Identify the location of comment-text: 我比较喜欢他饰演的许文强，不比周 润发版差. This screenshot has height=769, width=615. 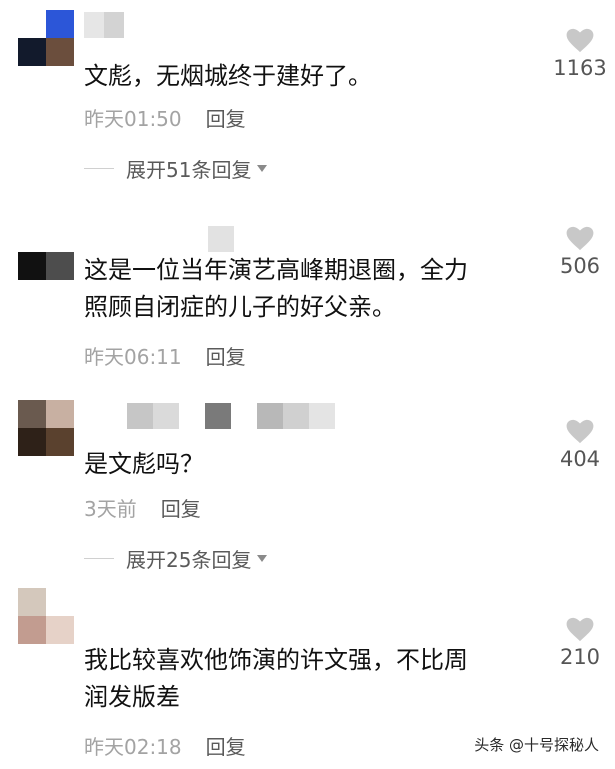
(276, 678).